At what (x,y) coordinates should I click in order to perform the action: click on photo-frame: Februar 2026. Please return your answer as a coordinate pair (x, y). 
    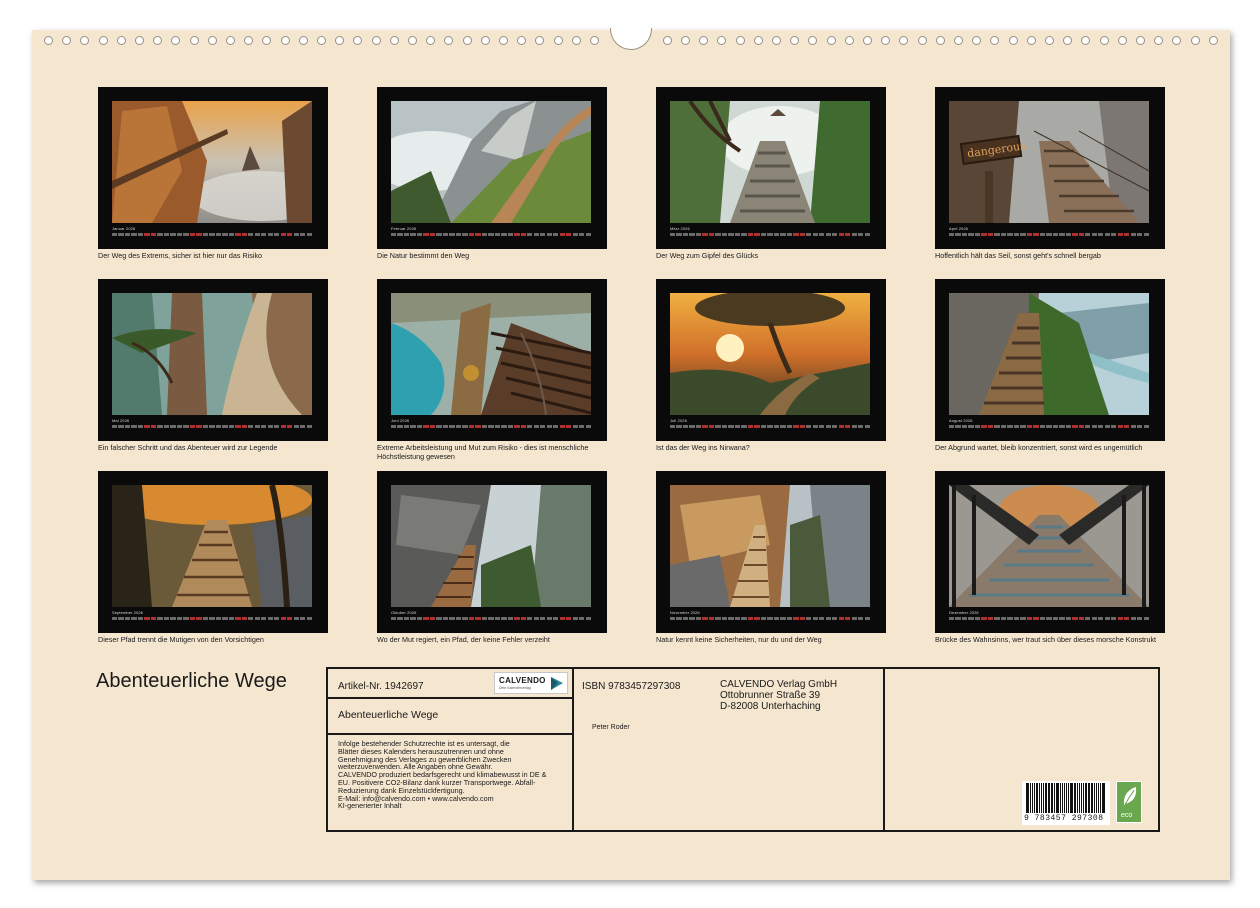
    Looking at the image, I should click on (492, 168).